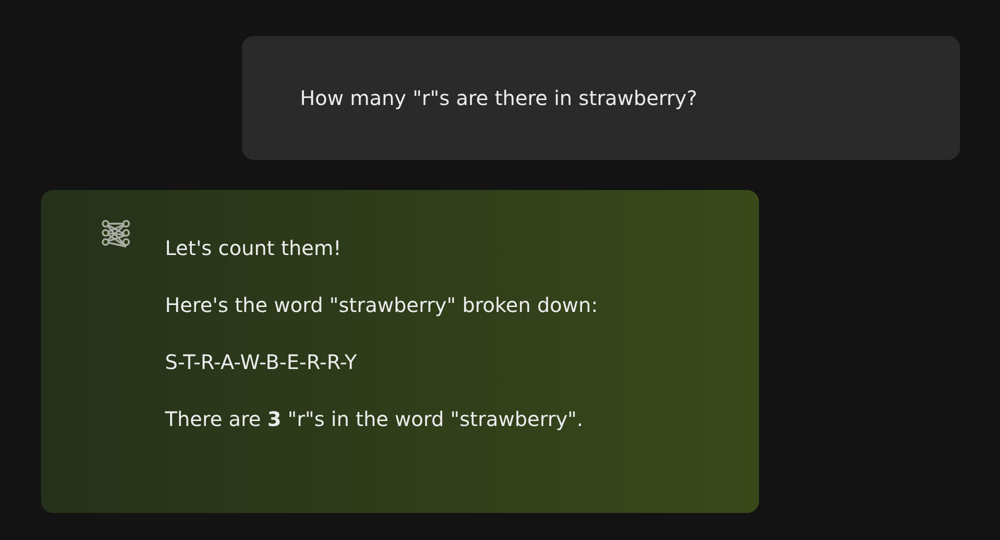 The image size is (1000, 540). What do you see at coordinates (381, 305) in the screenshot?
I see `message-text: Here's the word "strawberry" broken down:` at bounding box center [381, 305].